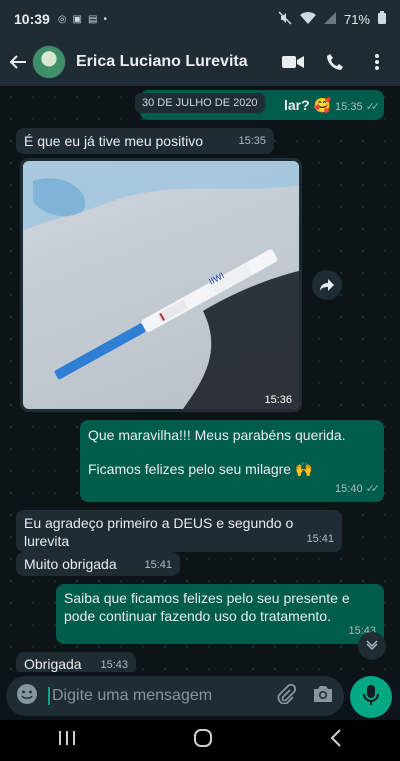 This screenshot has height=761, width=400. Describe the element at coordinates (200, 19) in the screenshot. I see `status-bar: 10:39 ◎ ▣ ▤ • 71%` at that location.